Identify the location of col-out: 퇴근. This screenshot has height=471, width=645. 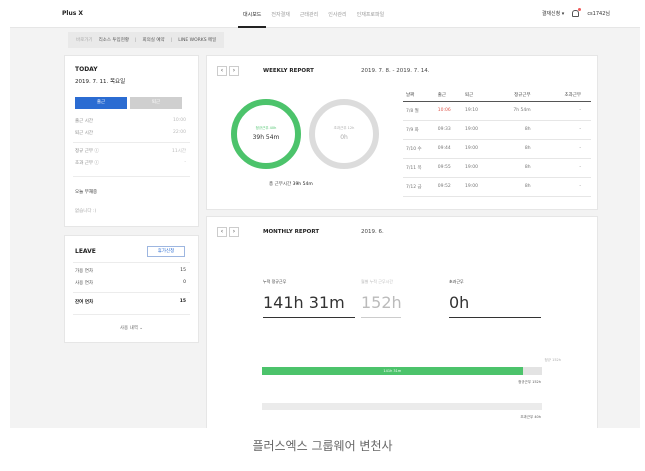
(475, 95).